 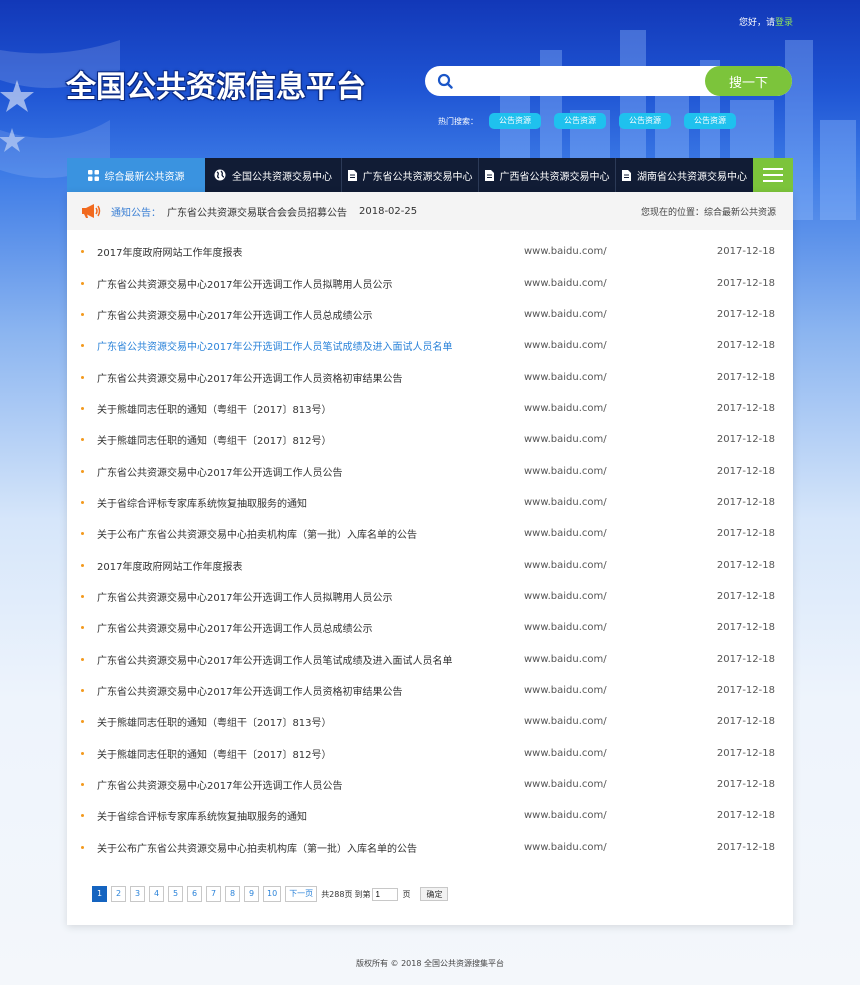 I want to click on page-button: 6, so click(x=194, y=894).